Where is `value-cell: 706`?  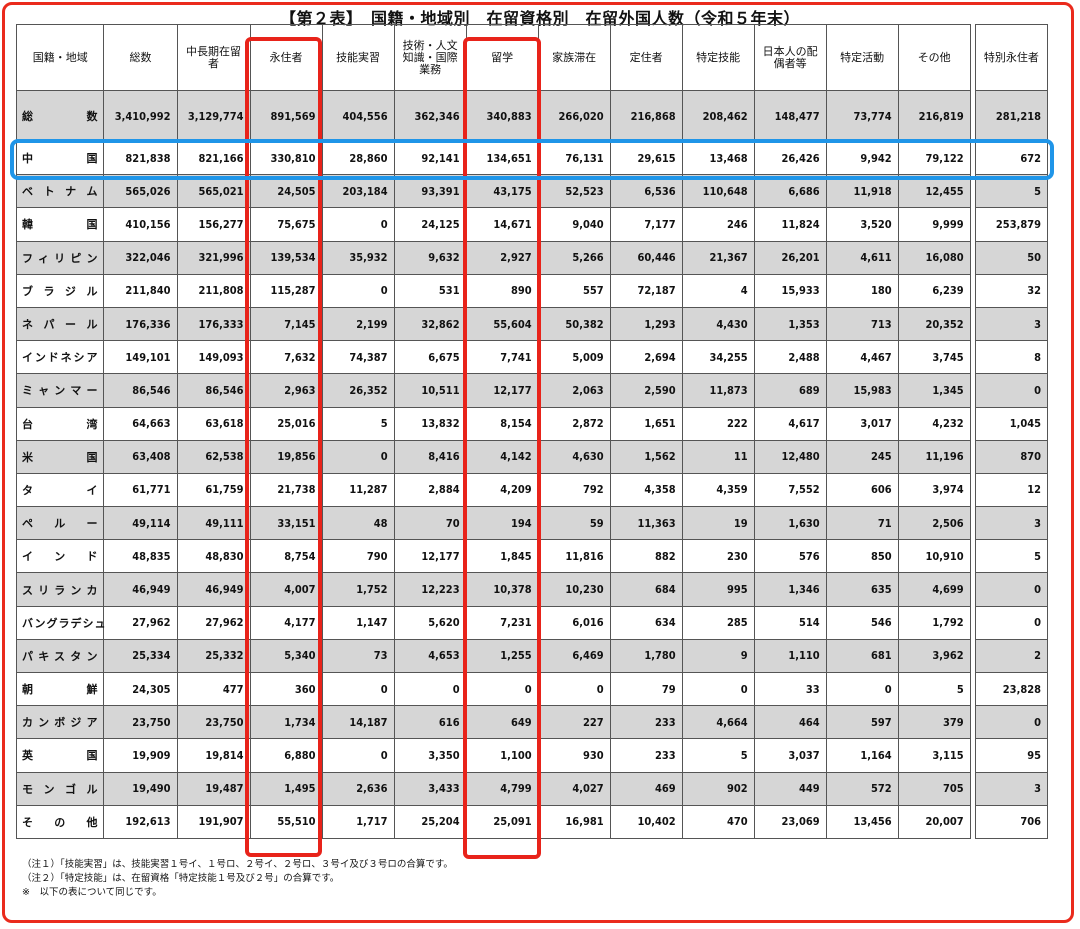 value-cell: 706 is located at coordinates (1011, 821).